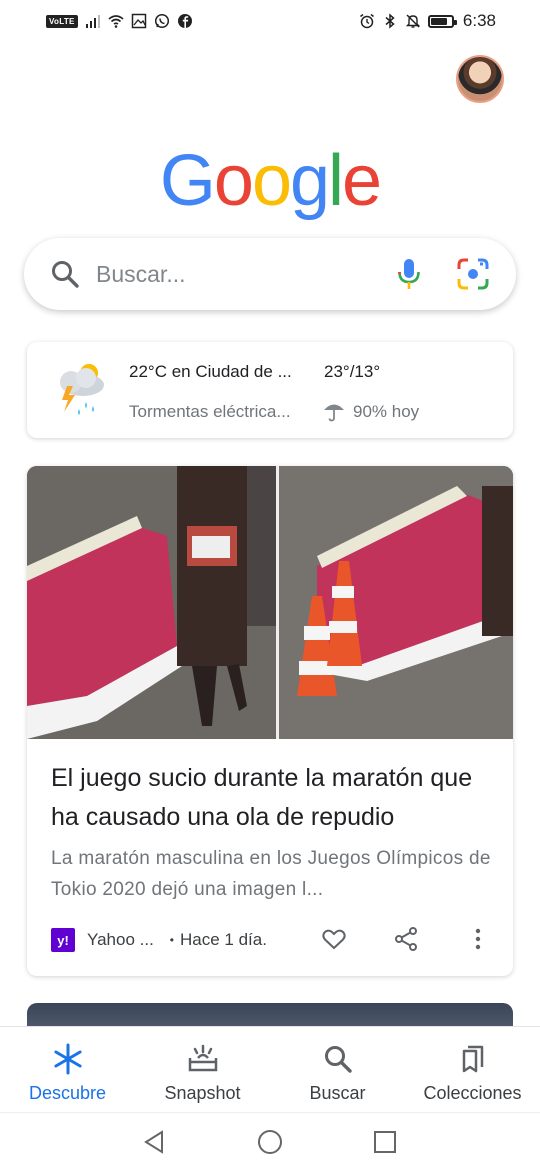 Image resolution: width=540 pixels, height=1170 pixels. What do you see at coordinates (438, 21) in the screenshot?
I see `battery-fill` at bounding box center [438, 21].